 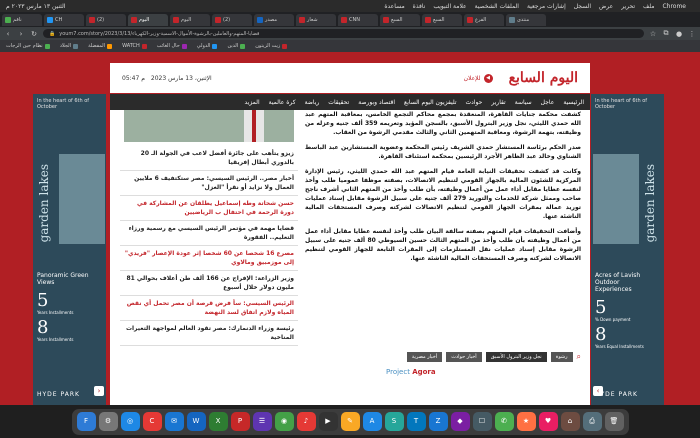 What do you see at coordinates (100, 46) in the screenshot?
I see `bookmark-item: المفضلة` at bounding box center [100, 46].